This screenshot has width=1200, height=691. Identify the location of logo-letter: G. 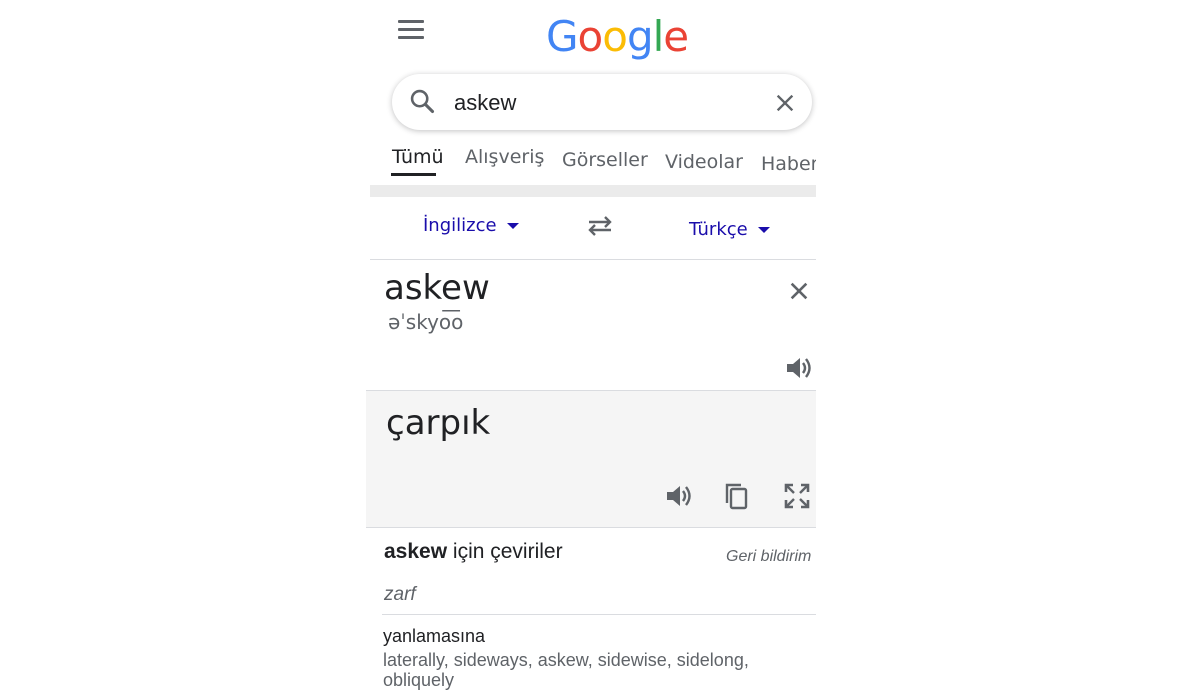
(562, 36).